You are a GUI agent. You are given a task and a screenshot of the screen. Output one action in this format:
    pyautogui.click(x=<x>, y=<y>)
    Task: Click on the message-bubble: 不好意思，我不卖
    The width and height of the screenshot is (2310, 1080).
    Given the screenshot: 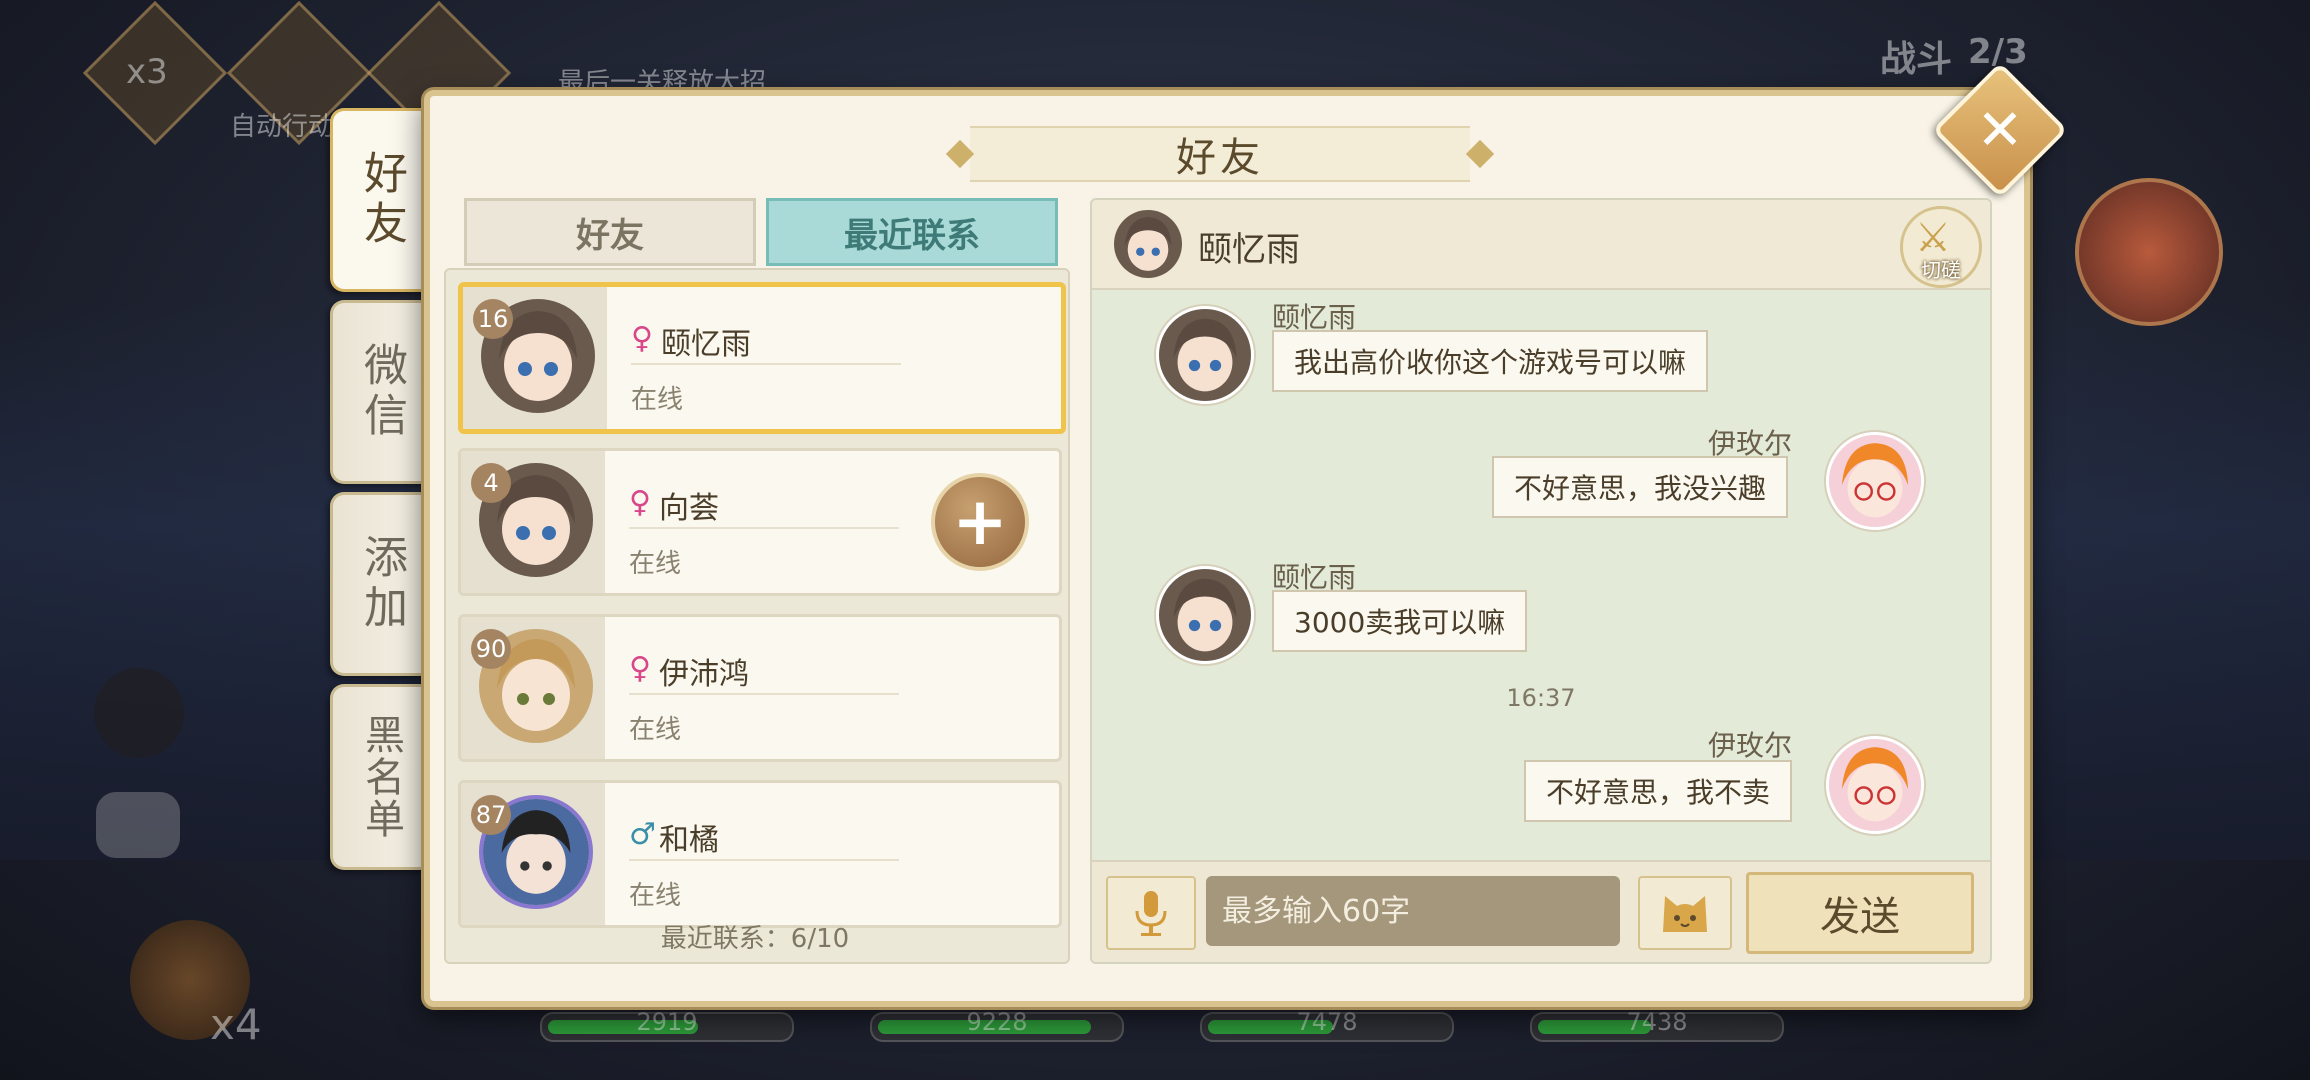 What is the action you would take?
    pyautogui.click(x=1658, y=791)
    